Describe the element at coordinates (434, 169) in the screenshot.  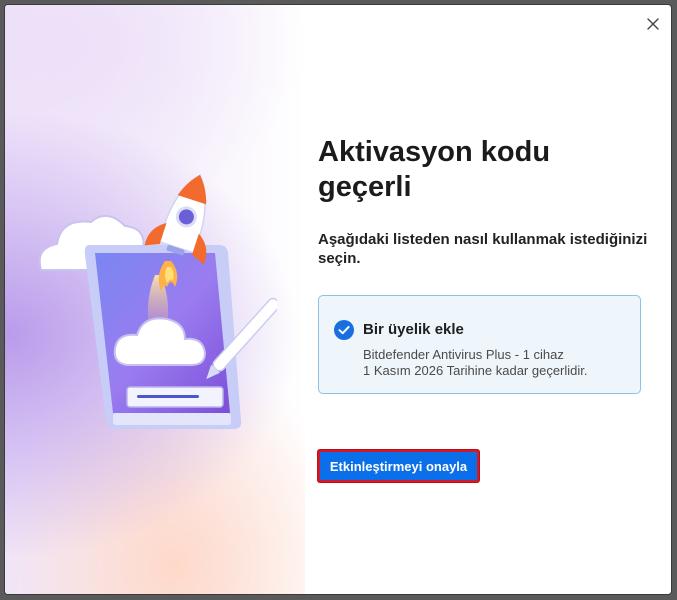
I see `page-title: Aktivasyon kodu geçerli` at that location.